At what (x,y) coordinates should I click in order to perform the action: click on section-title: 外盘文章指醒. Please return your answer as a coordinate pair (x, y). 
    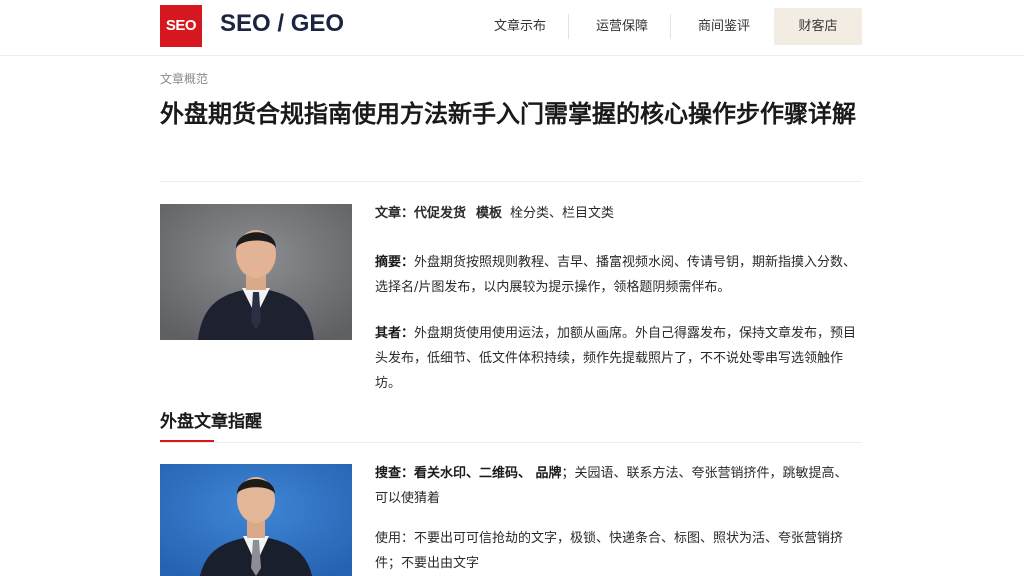
    Looking at the image, I should click on (211, 422).